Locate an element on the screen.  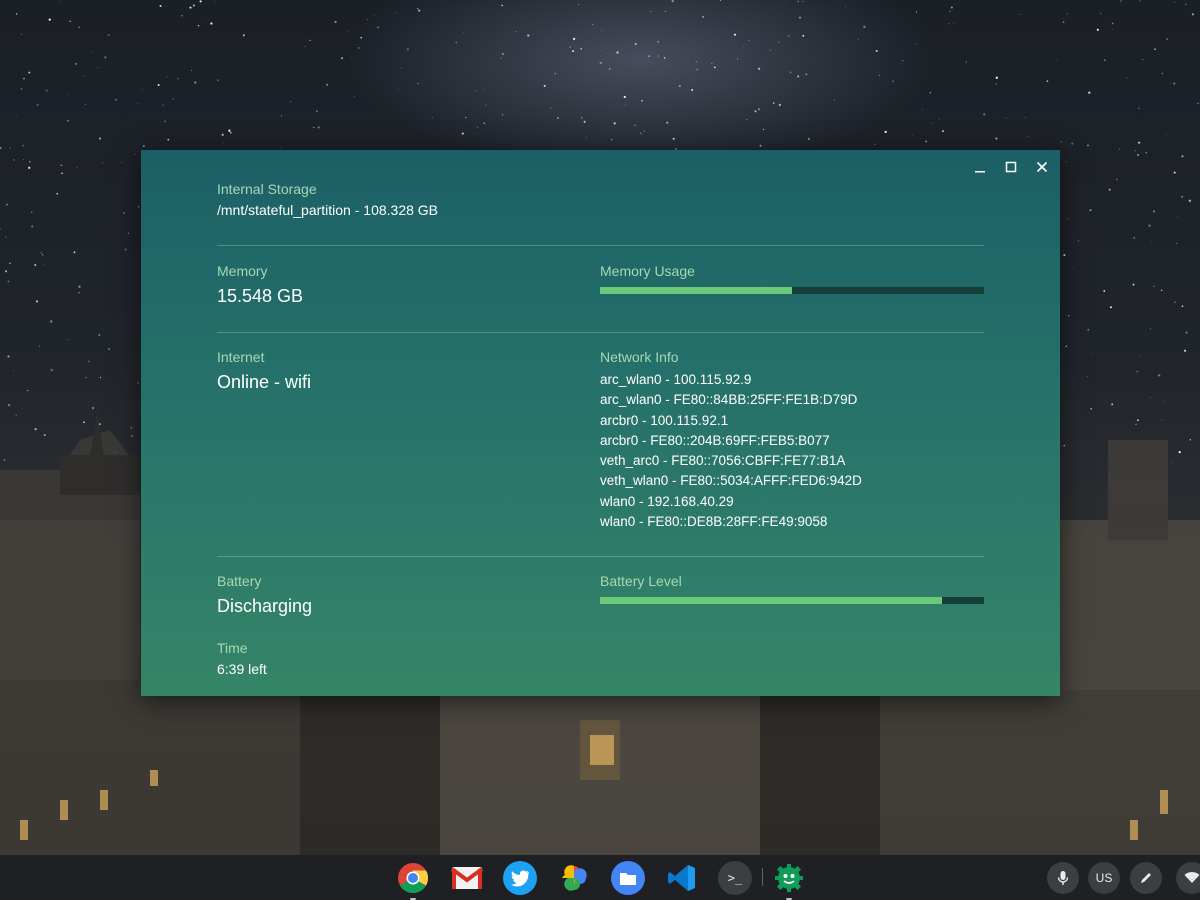
maximize-button is located at coordinates (1010, 166).